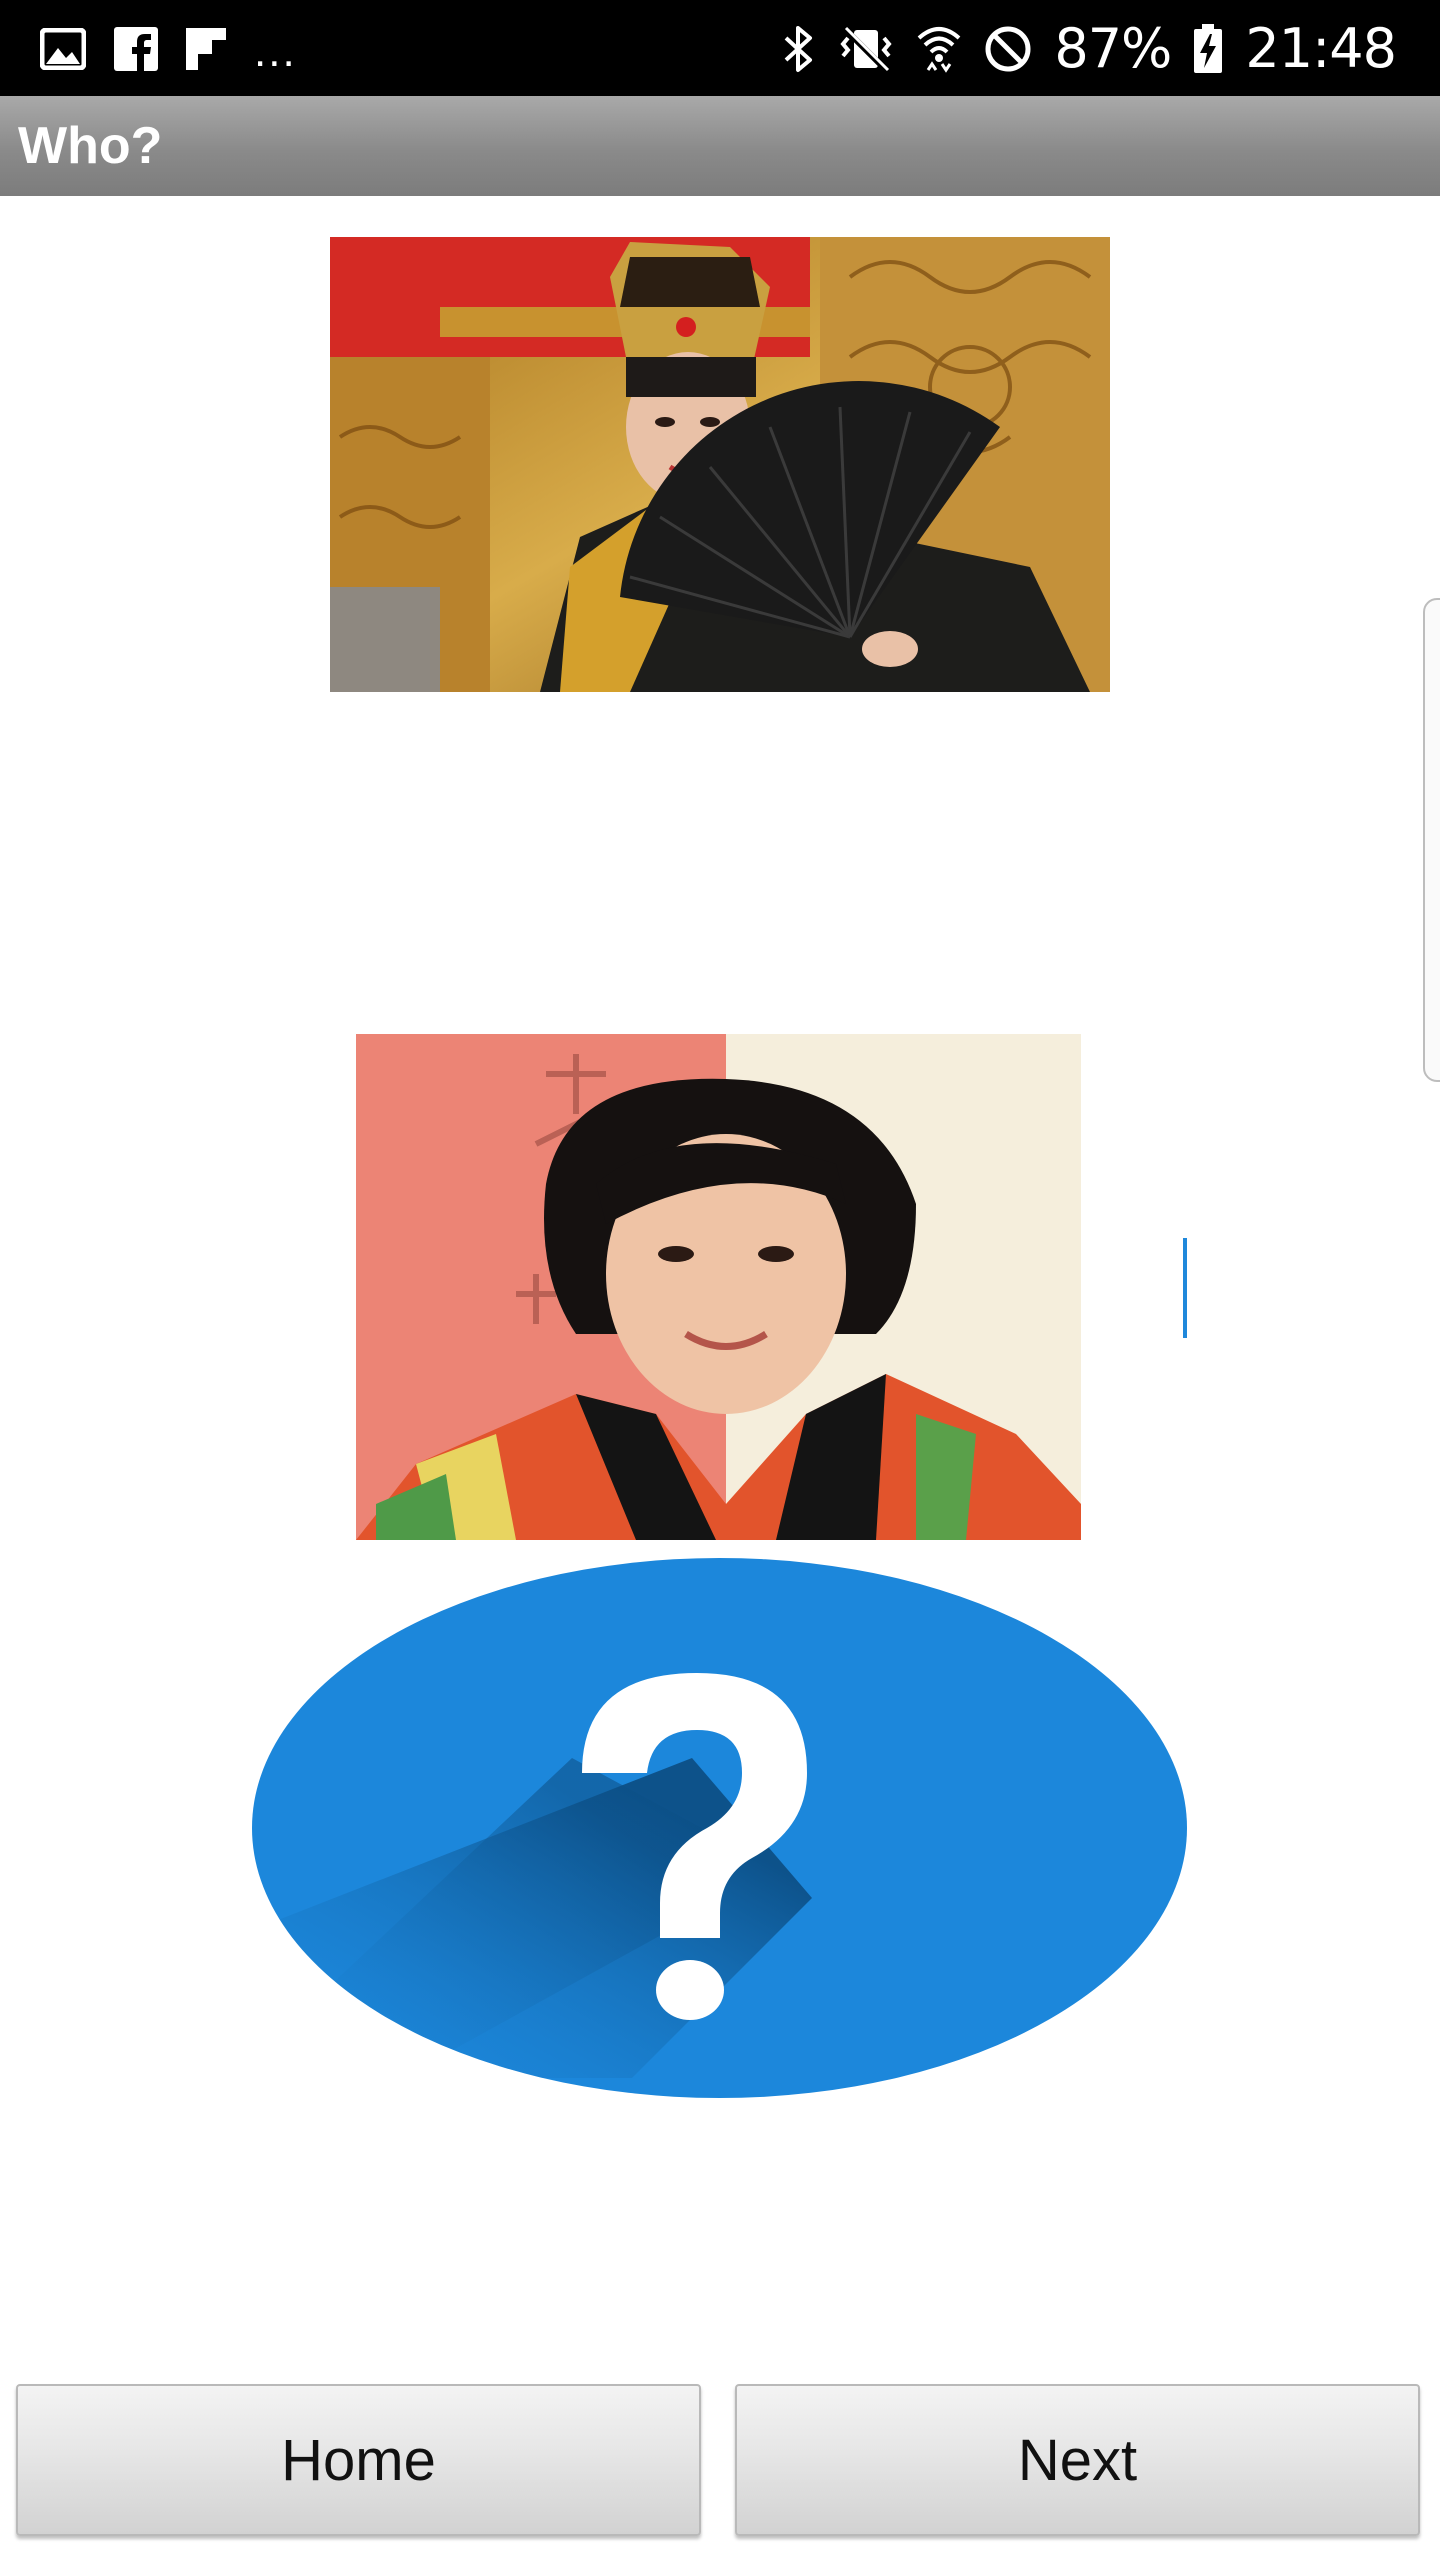  Describe the element at coordinates (1113, 48) in the screenshot. I see `battery-percent: 87%` at that location.